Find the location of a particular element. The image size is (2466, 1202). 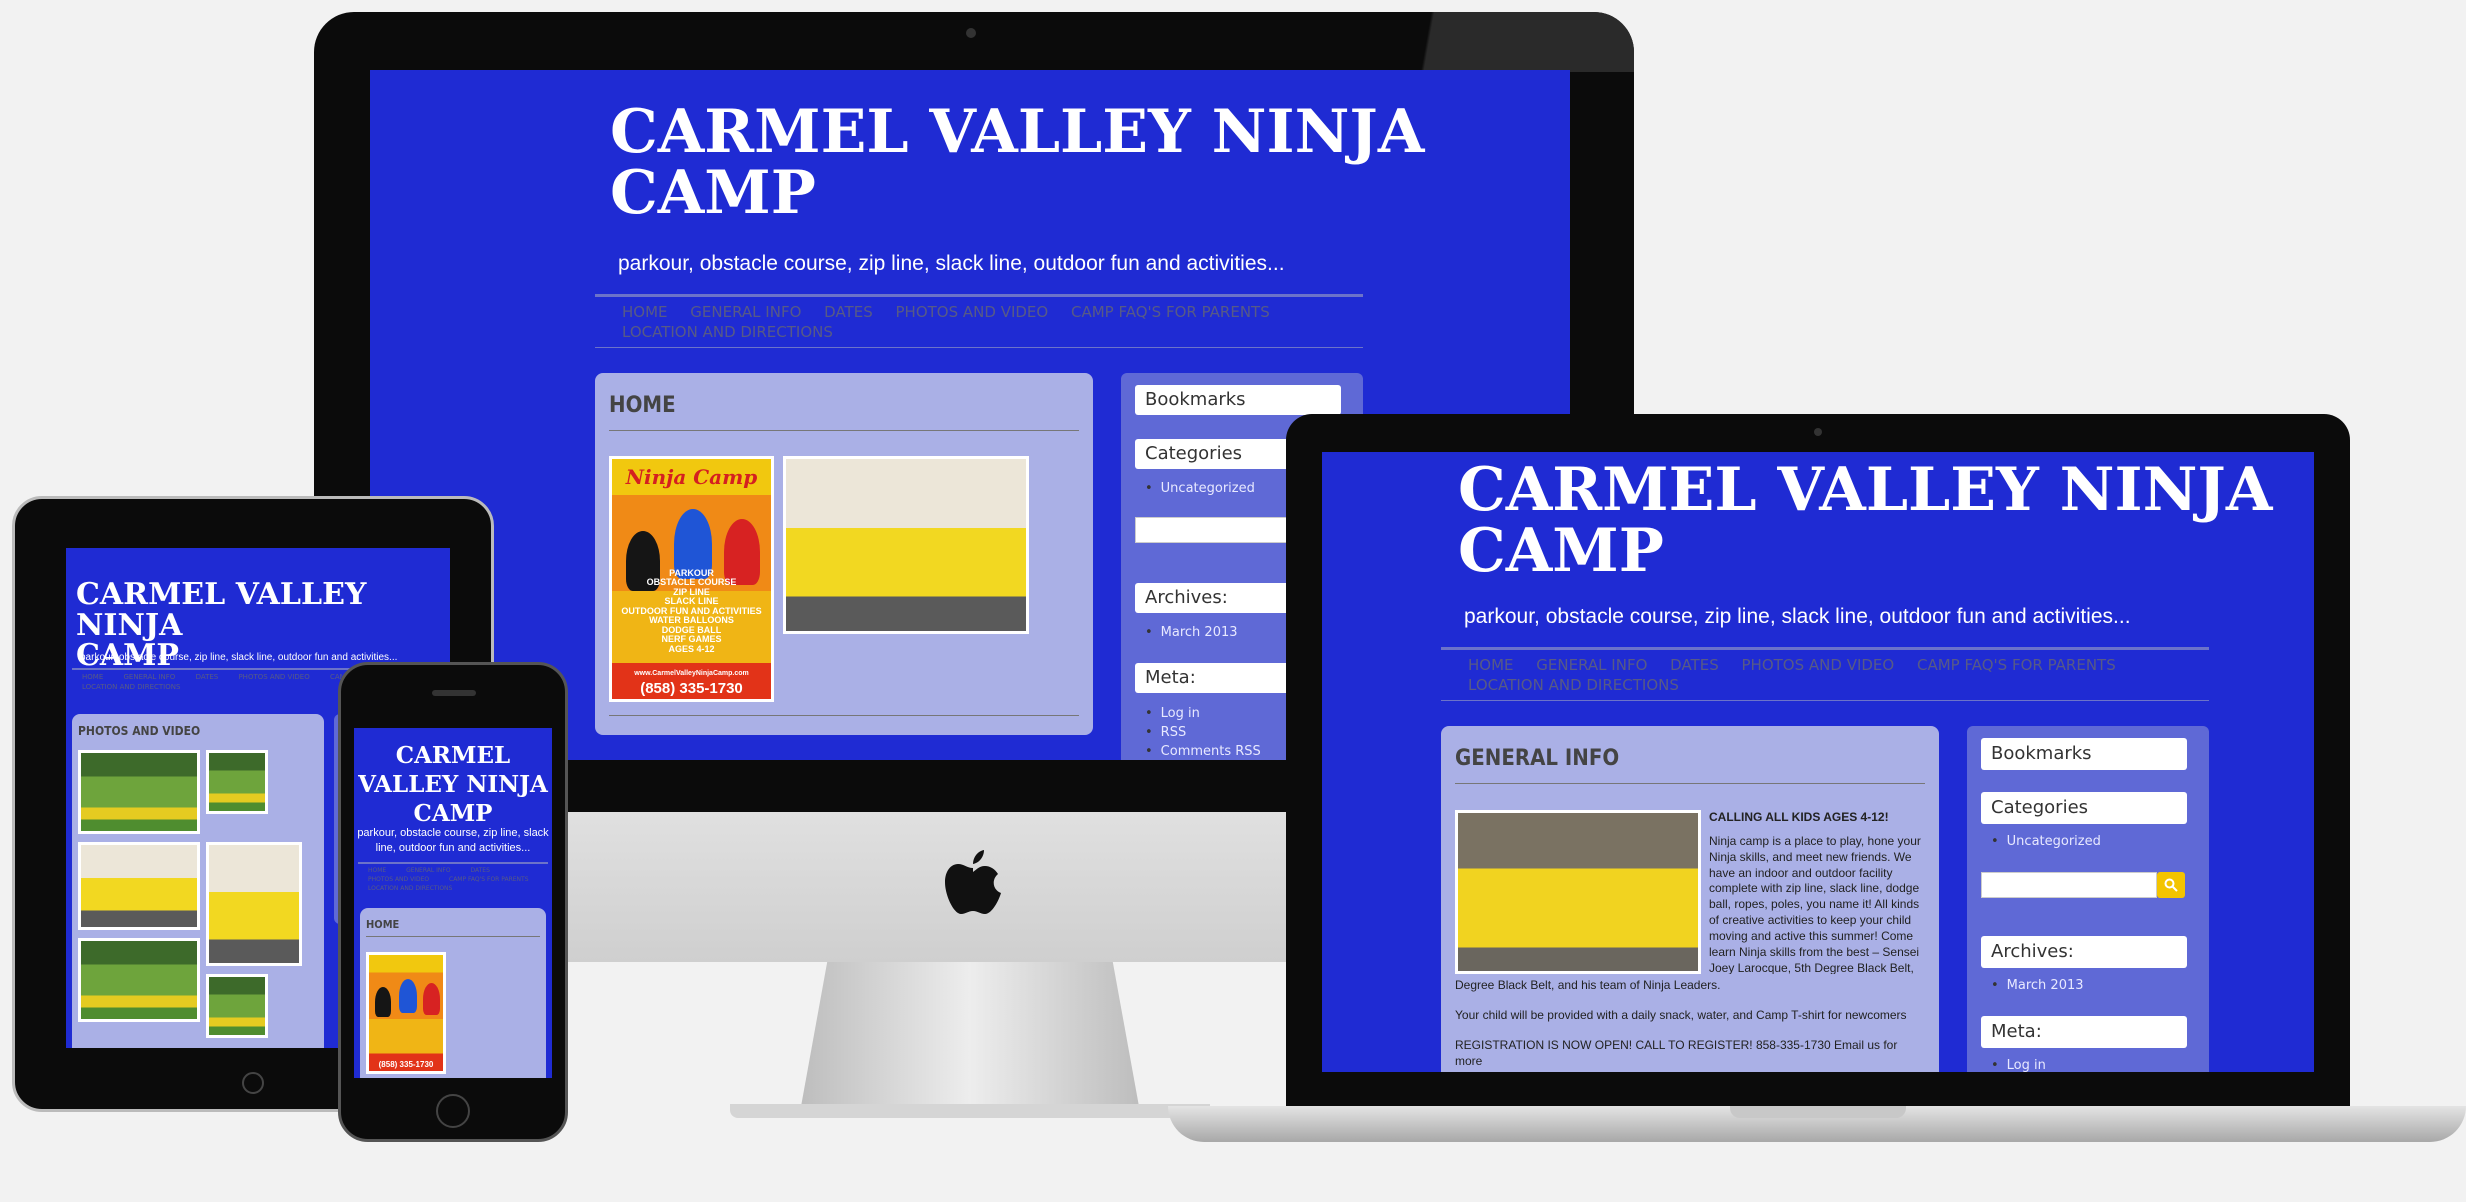

poster-title: Ninja Camp is located at coordinates (691, 477).